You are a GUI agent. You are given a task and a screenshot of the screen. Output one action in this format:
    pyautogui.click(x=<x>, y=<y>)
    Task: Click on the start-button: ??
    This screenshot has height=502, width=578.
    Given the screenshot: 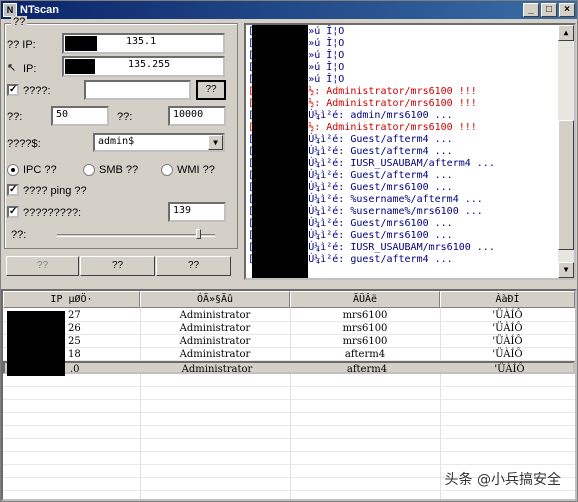 What is the action you would take?
    pyautogui.click(x=42, y=266)
    